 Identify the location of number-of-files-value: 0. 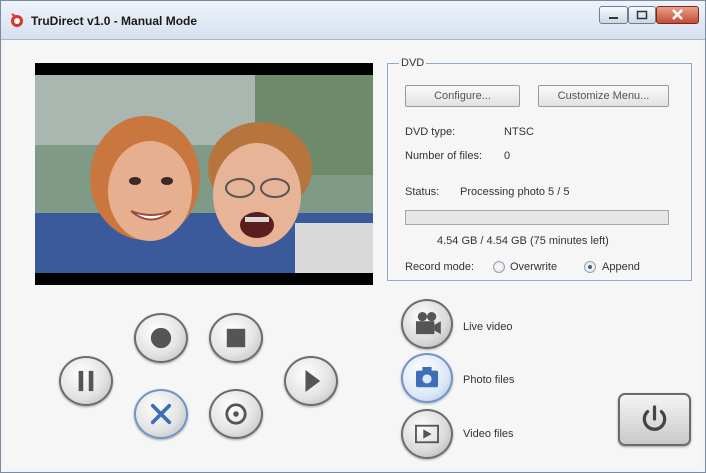
(507, 156).